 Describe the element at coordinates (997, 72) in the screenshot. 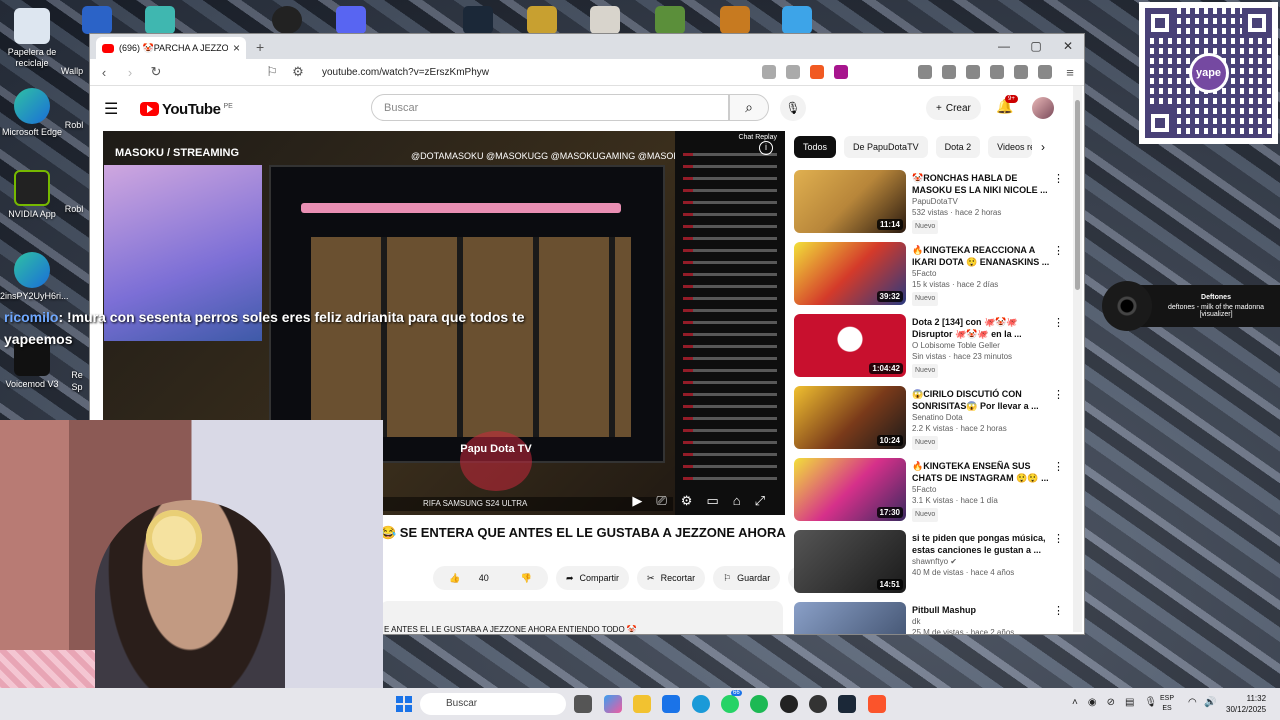

I see `wallet-icon` at that location.